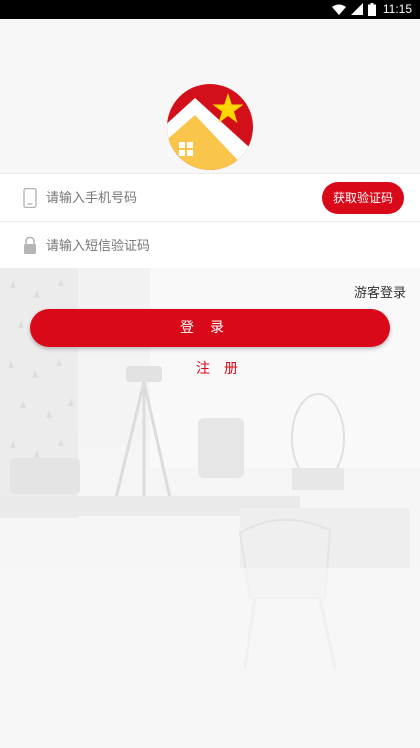  I want to click on status-time: 11:15, so click(397, 9).